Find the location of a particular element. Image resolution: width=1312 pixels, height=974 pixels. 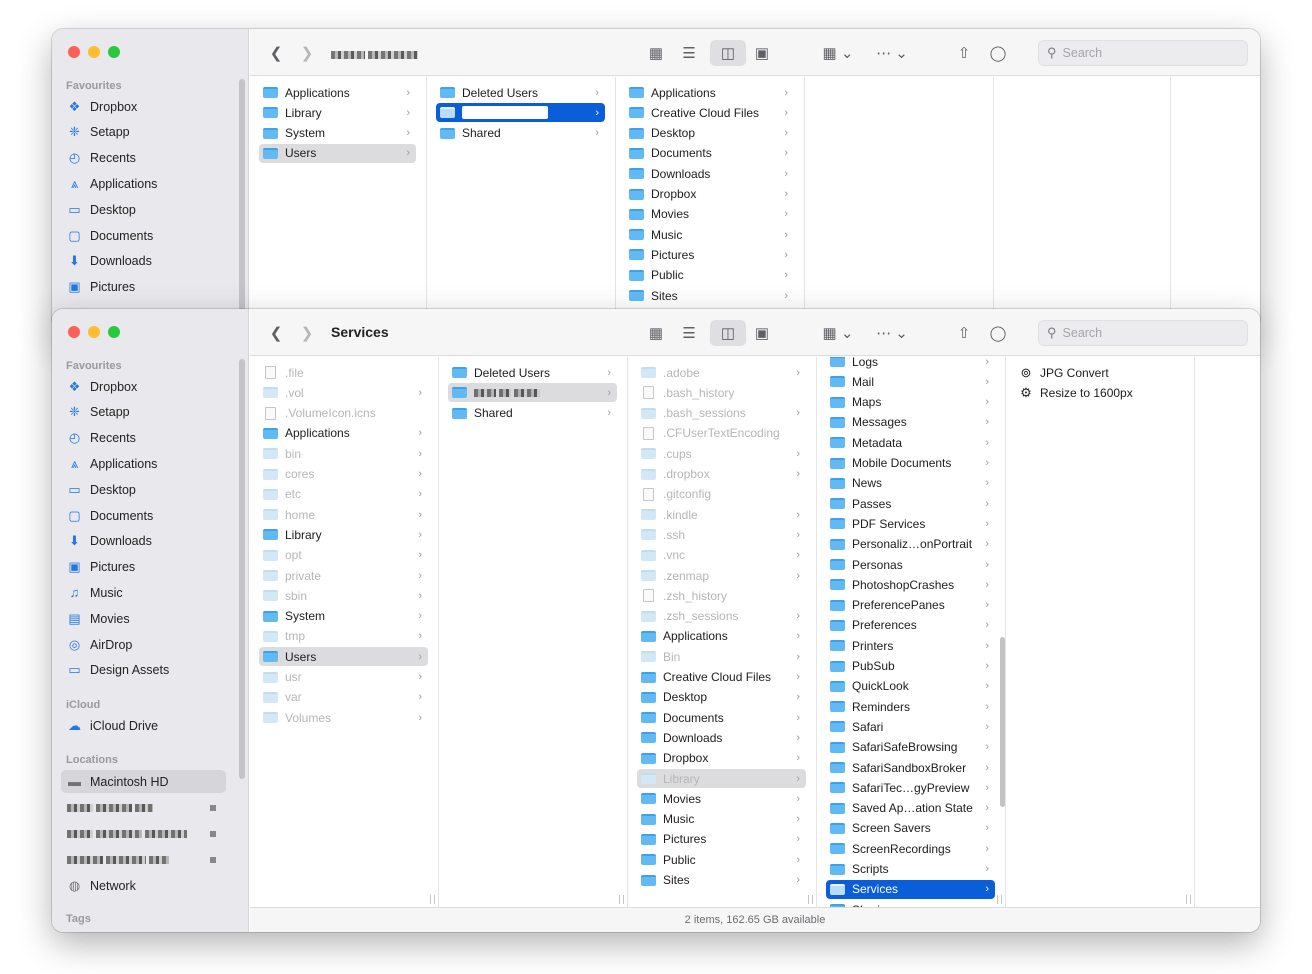

forward-button: ❯ is located at coordinates (307, 53).